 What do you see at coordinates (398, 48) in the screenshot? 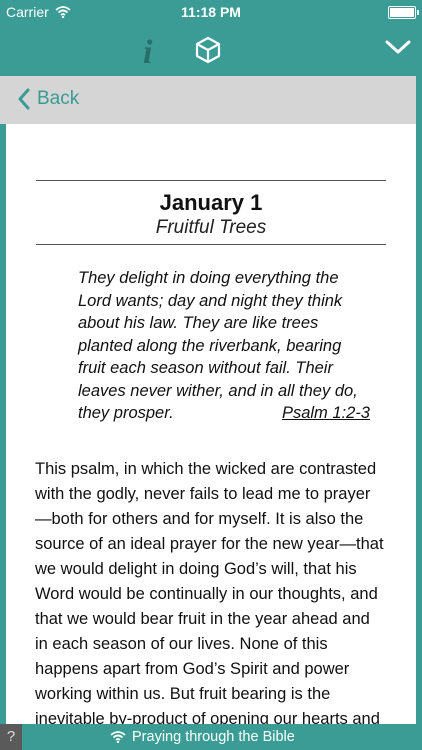
I see `chevron-down-icon` at bounding box center [398, 48].